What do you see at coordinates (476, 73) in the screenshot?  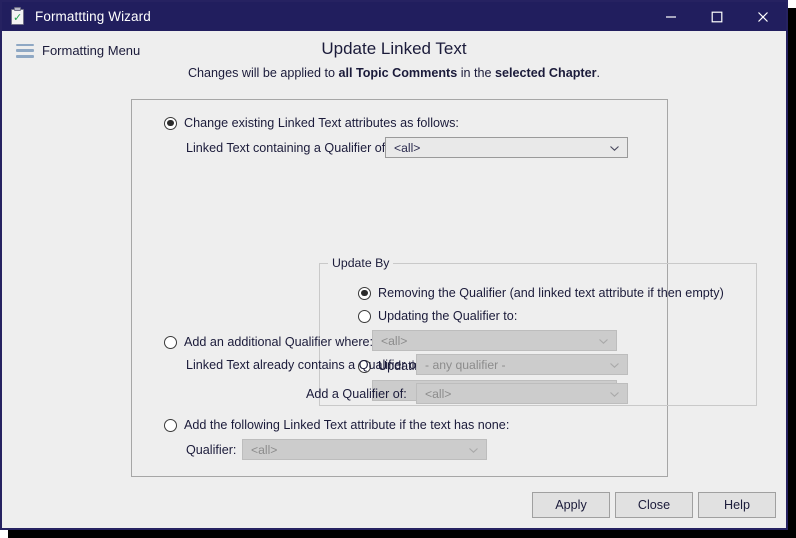 I see `subtitle-part-2: in the` at bounding box center [476, 73].